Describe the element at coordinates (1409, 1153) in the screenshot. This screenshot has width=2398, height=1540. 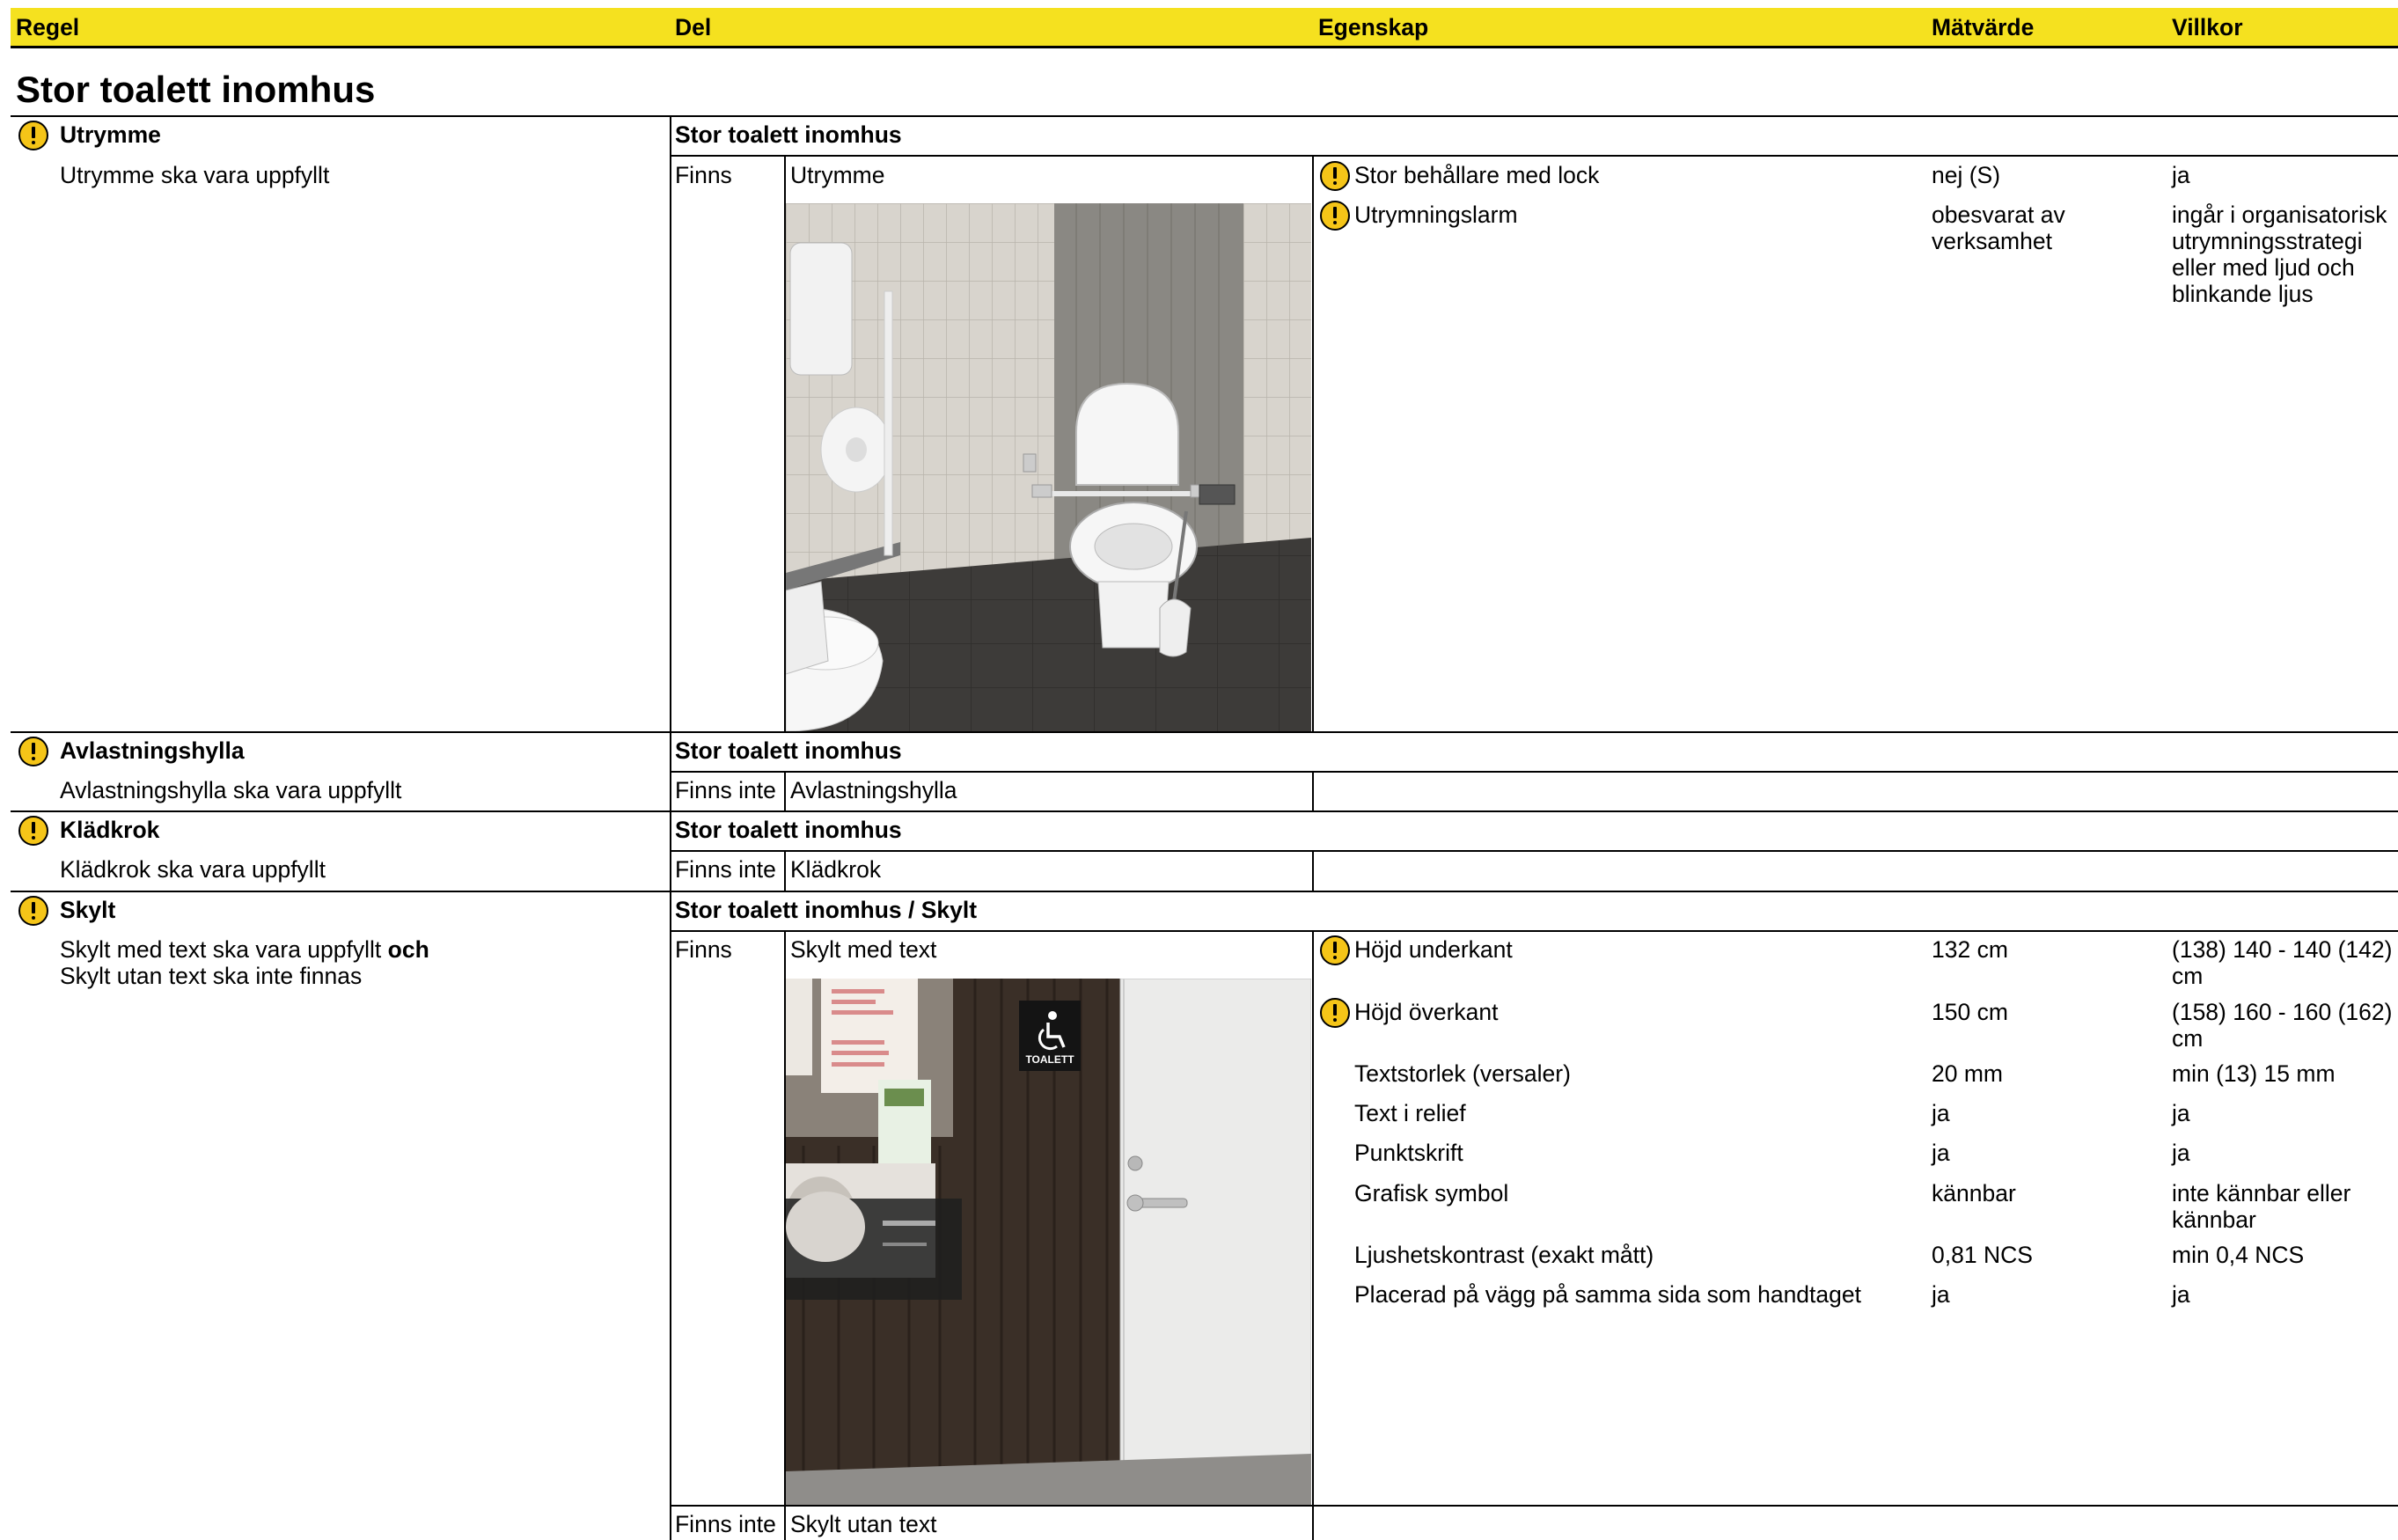
I see `property-name: Punktskrift` at that location.